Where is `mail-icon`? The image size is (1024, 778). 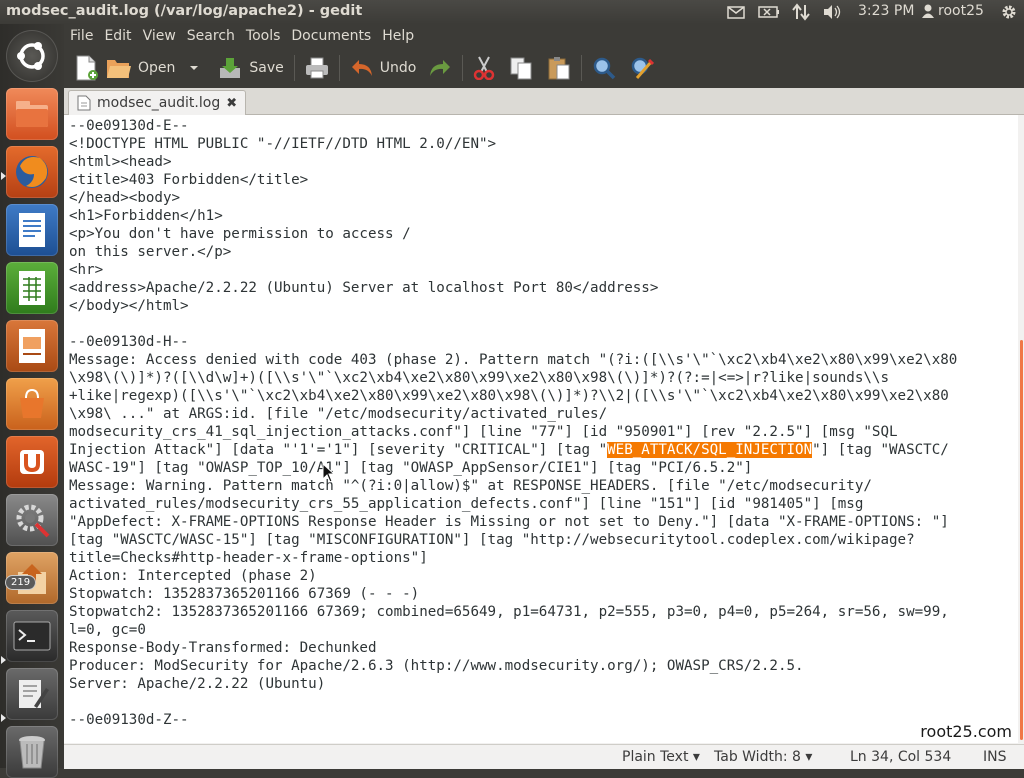 mail-icon is located at coordinates (736, 12).